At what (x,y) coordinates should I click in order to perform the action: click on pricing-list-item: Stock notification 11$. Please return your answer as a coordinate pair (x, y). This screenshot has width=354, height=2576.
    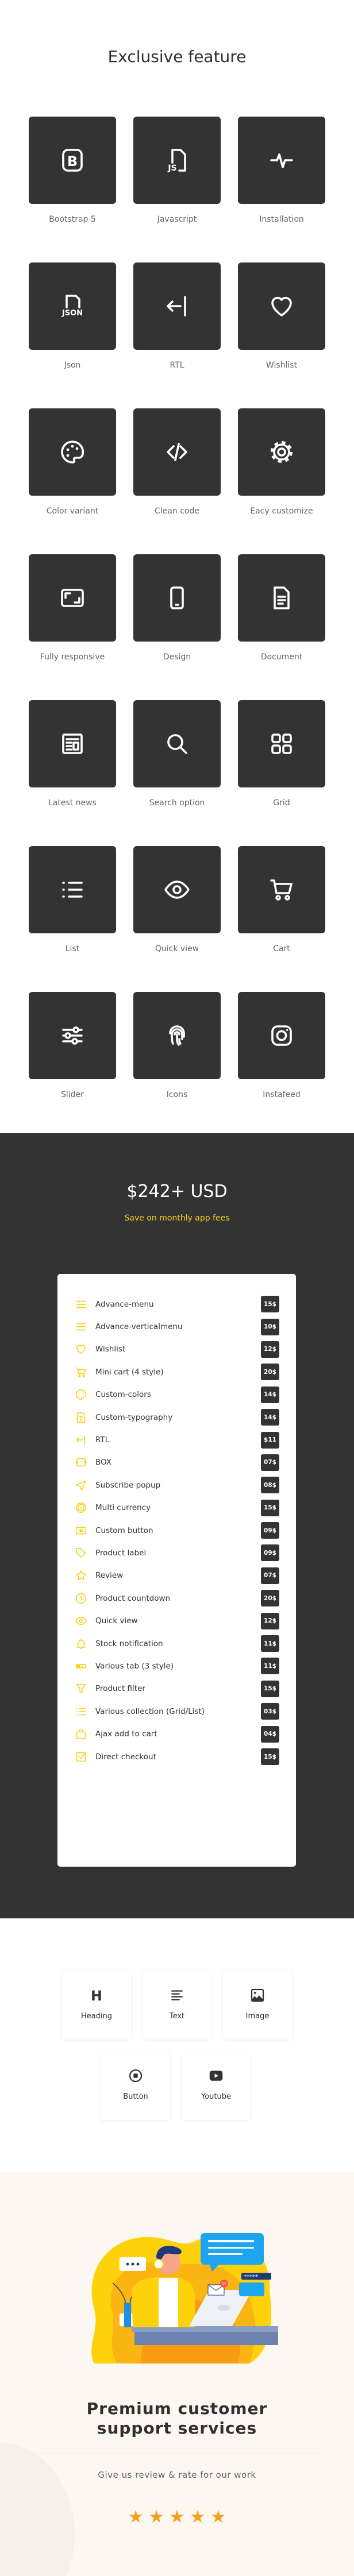
    Looking at the image, I should click on (176, 1643).